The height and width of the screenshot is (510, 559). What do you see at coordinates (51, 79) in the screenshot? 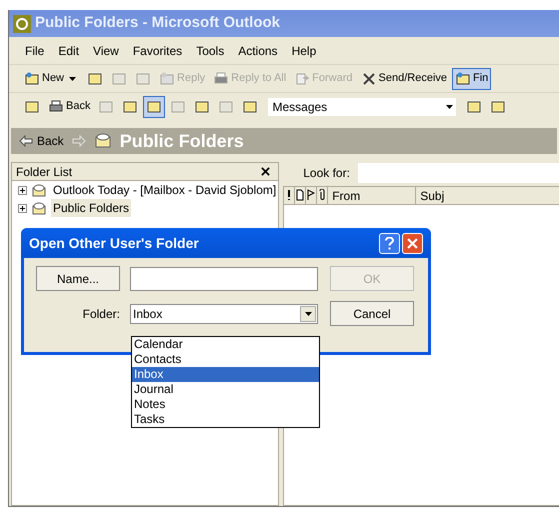
I see `toolbar-button: New` at bounding box center [51, 79].